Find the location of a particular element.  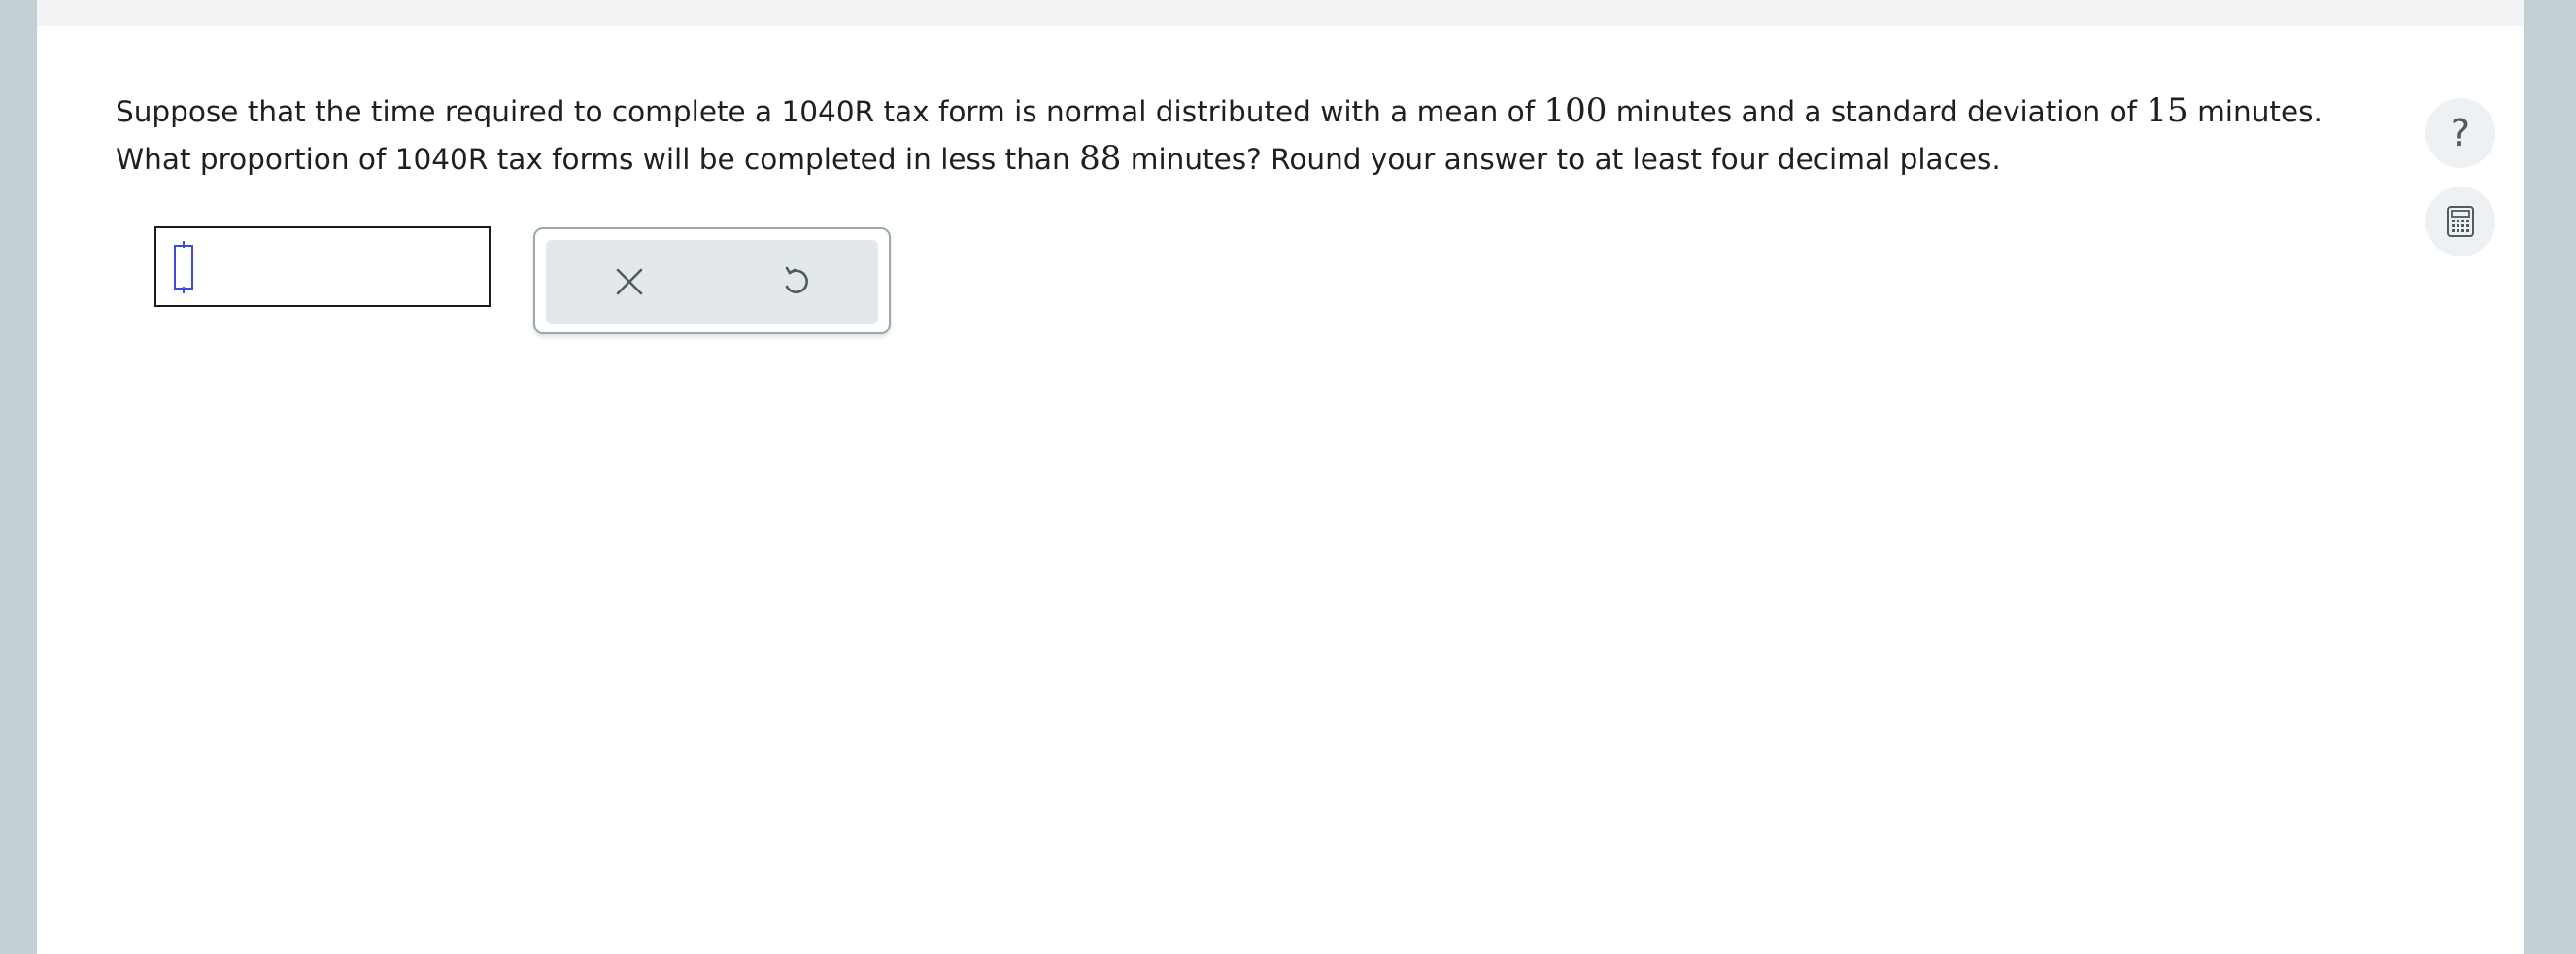

toolbox-buttons is located at coordinates (712, 282).